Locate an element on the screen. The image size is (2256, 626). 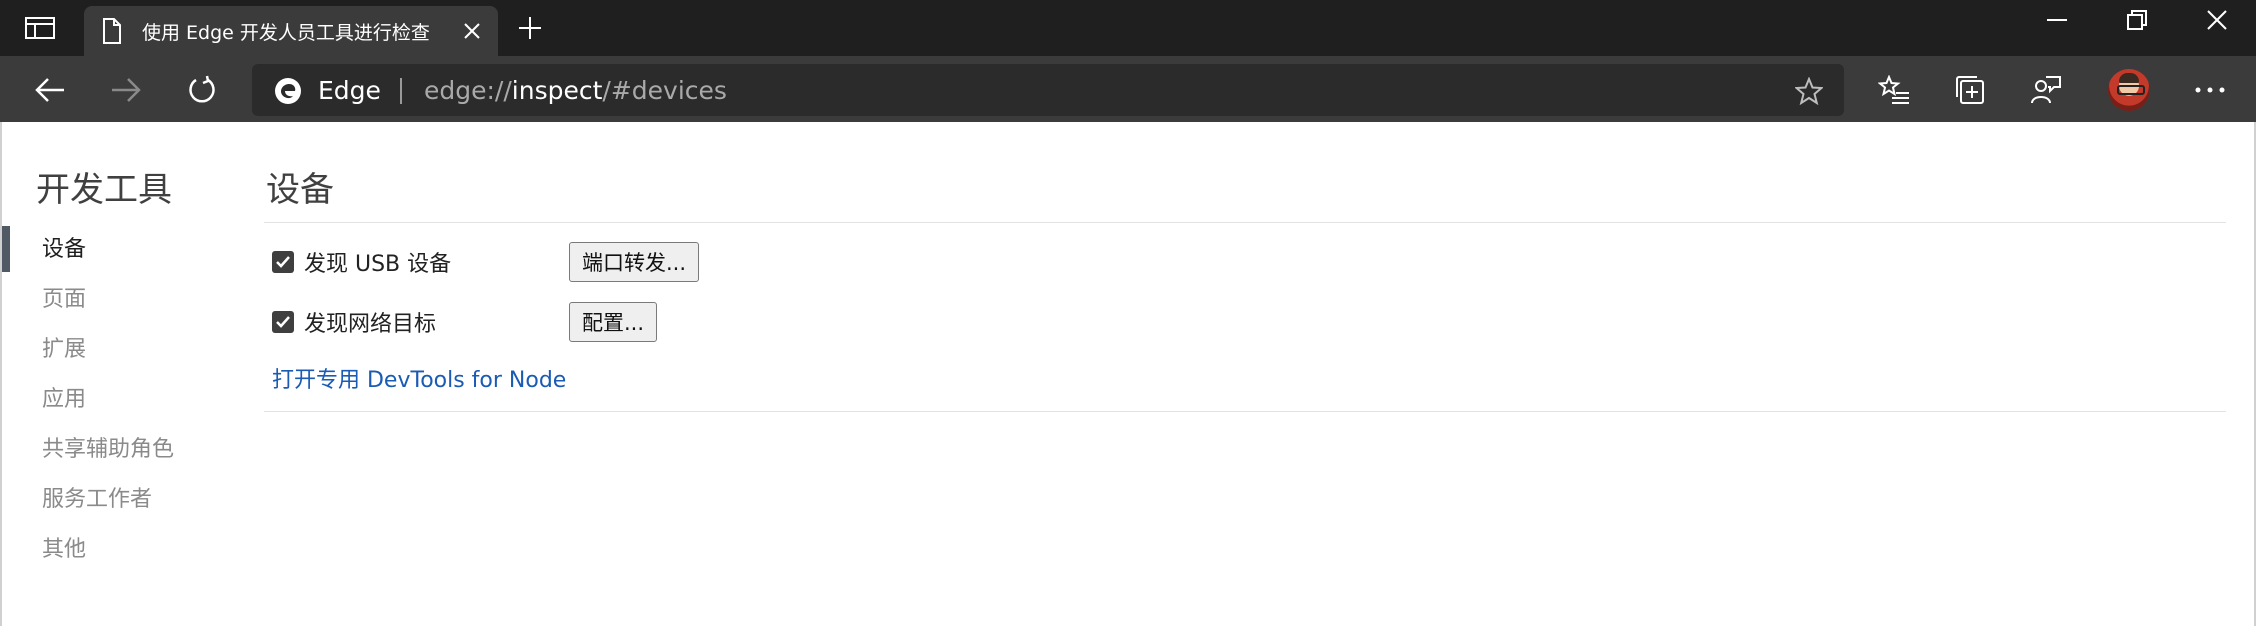
window-close-button is located at coordinates (2217, 20).